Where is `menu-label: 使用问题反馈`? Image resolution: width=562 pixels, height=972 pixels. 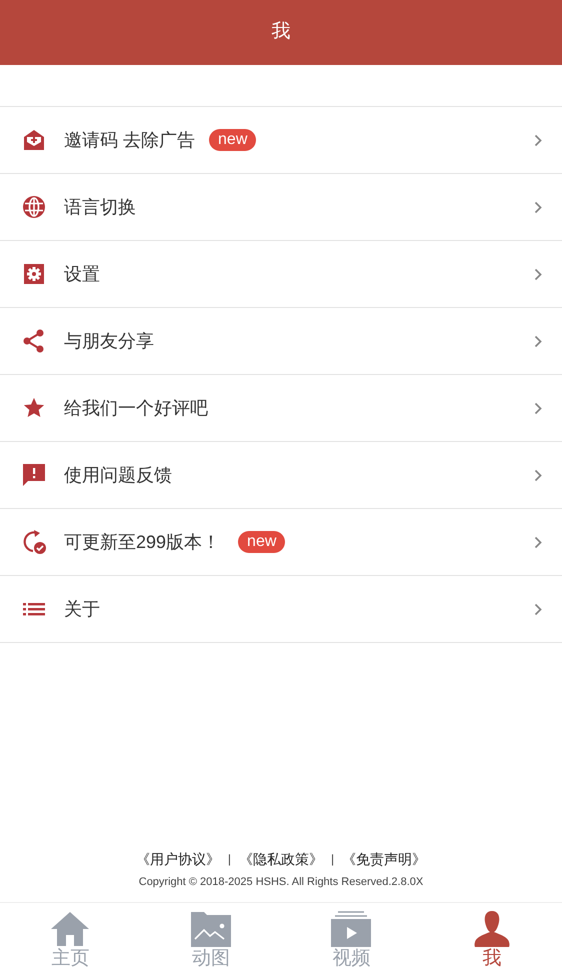
menu-label: 使用问题反馈 is located at coordinates (118, 475).